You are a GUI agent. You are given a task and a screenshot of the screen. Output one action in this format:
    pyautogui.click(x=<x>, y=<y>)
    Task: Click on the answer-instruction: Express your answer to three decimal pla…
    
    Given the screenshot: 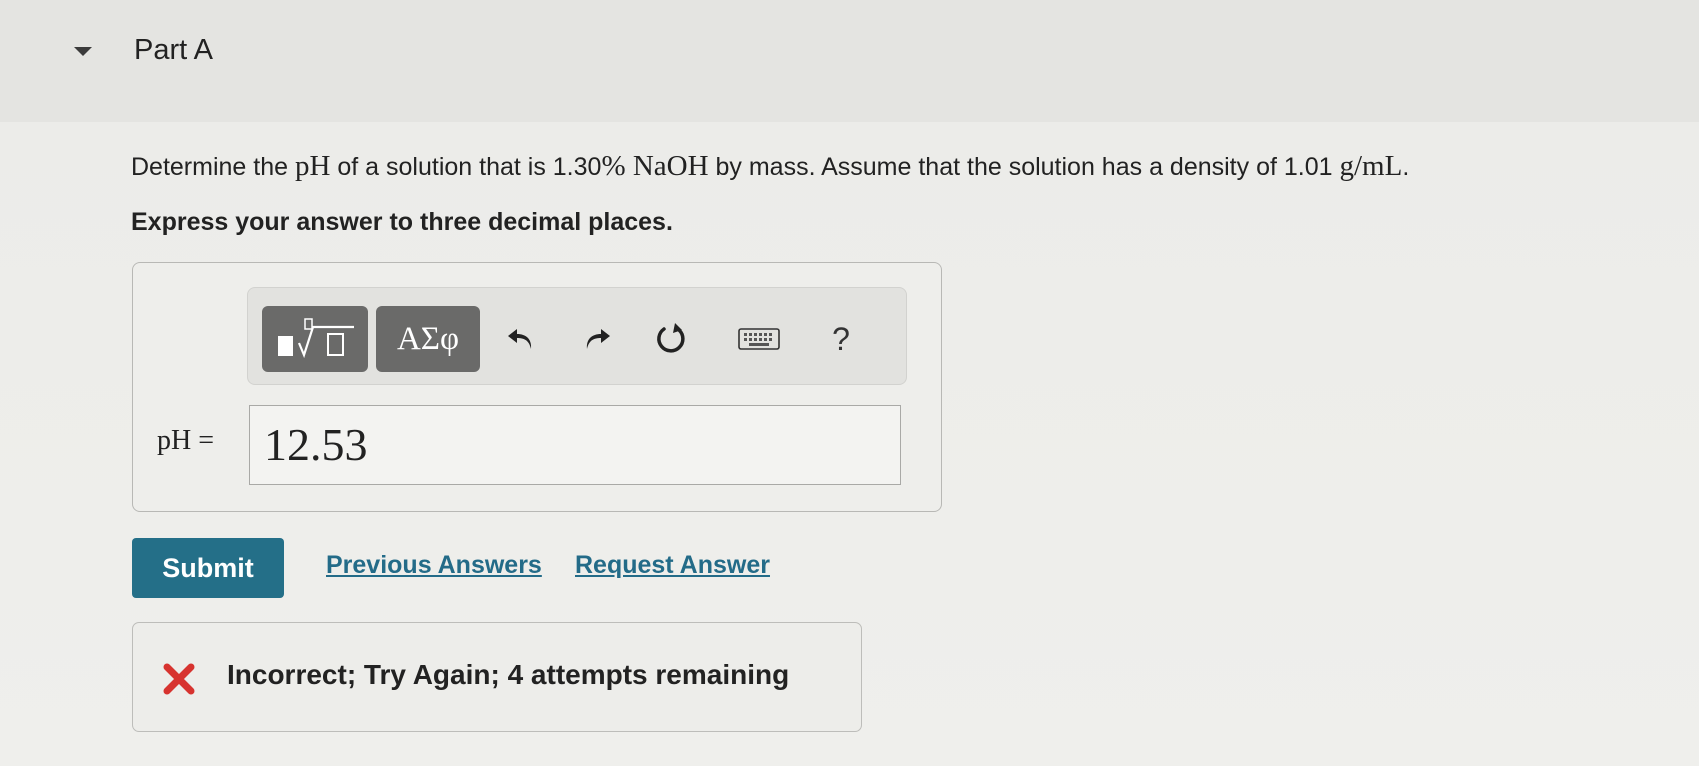 What is the action you would take?
    pyautogui.click(x=402, y=222)
    